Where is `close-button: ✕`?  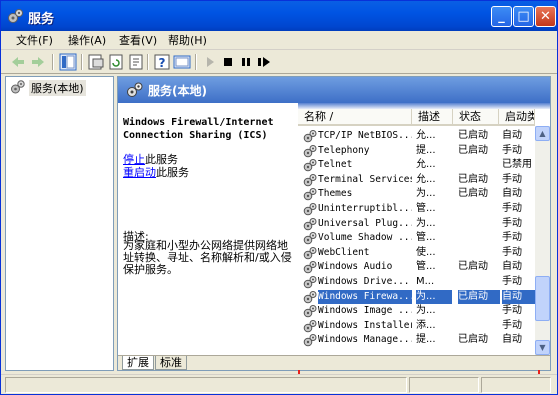
close-button: ✕ is located at coordinates (545, 16).